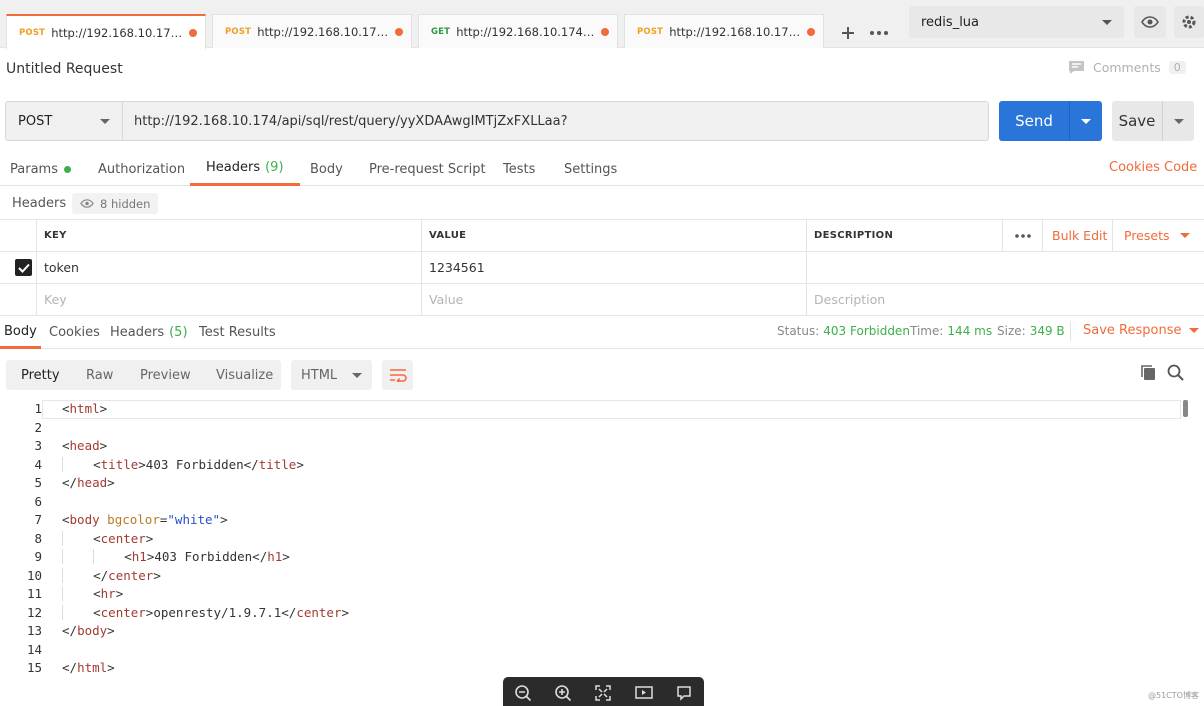 This screenshot has height=706, width=1204. Describe the element at coordinates (602, 268) in the screenshot. I see `table-row: token 1234561` at that location.